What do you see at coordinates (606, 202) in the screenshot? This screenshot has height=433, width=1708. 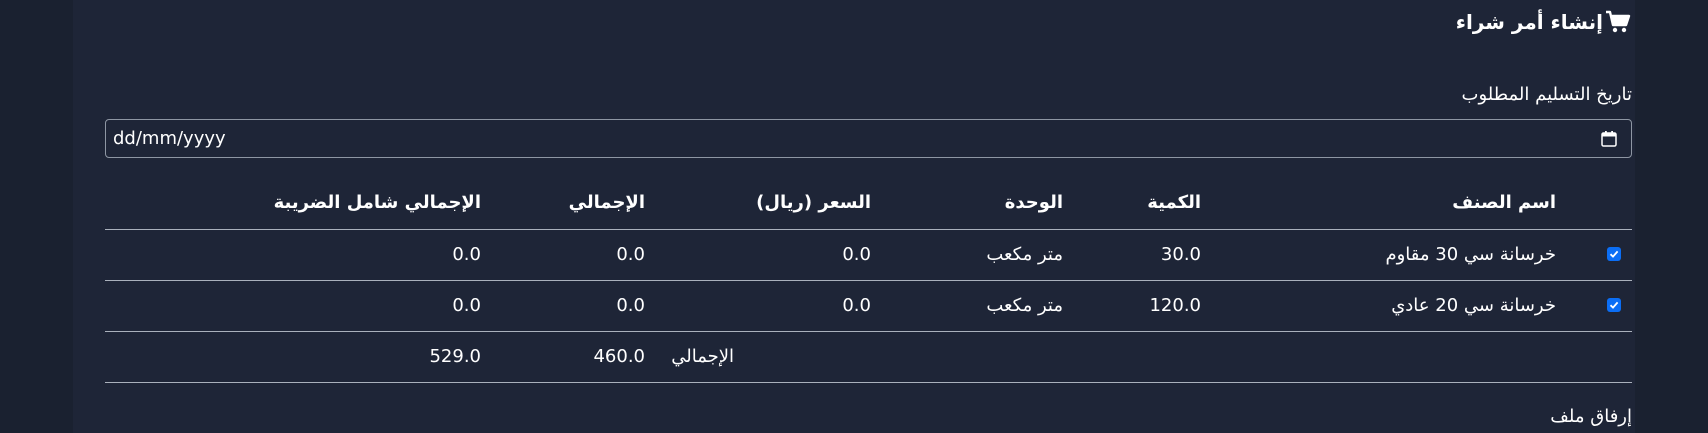 I see `header-total: الإجمالي` at bounding box center [606, 202].